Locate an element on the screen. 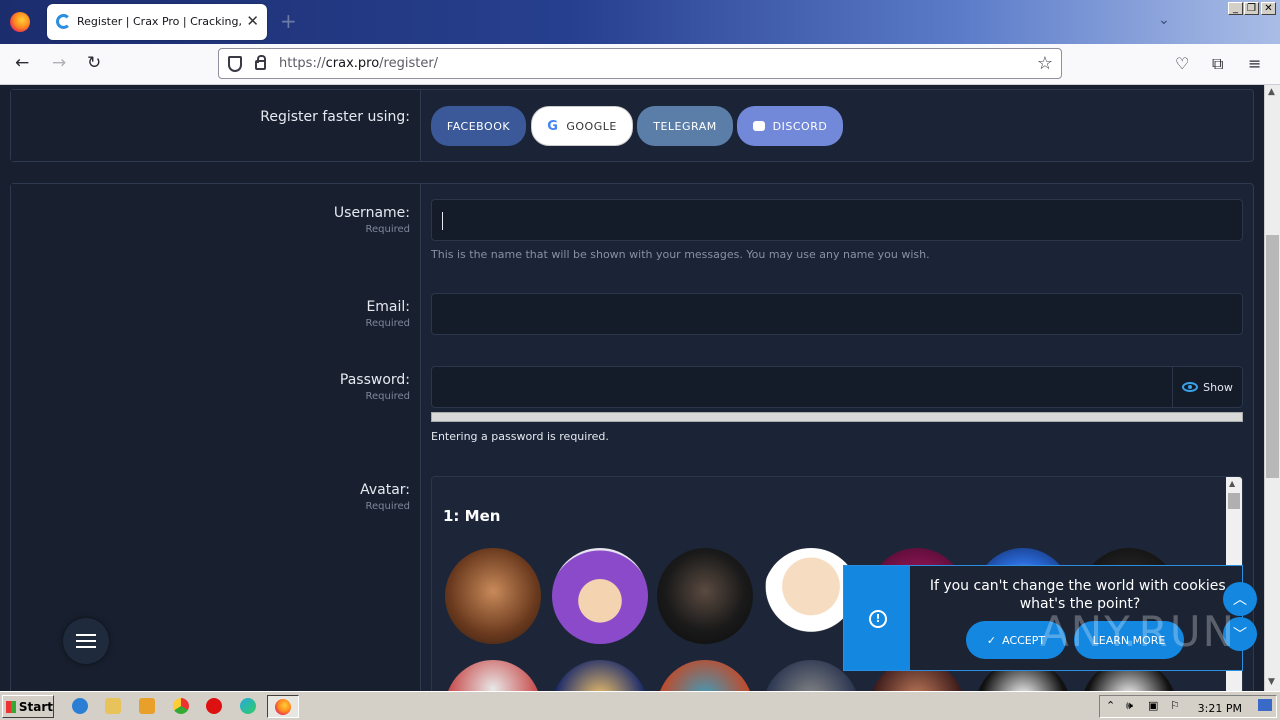 The height and width of the screenshot is (720, 1280). window-minimize-button: _ is located at coordinates (1235, 8).